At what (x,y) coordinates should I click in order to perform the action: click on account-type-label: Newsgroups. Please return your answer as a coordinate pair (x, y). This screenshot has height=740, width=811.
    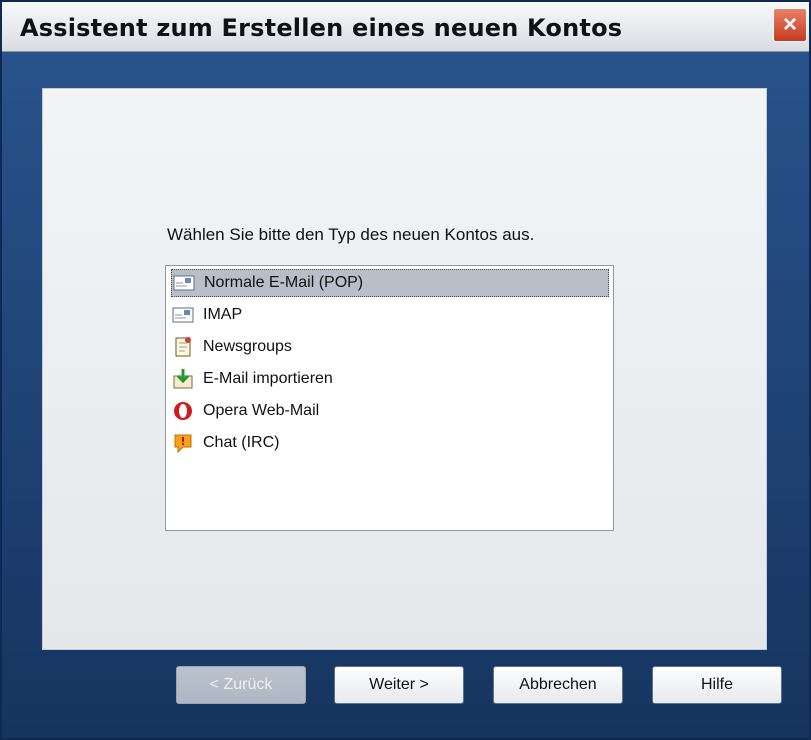
    Looking at the image, I should click on (247, 346).